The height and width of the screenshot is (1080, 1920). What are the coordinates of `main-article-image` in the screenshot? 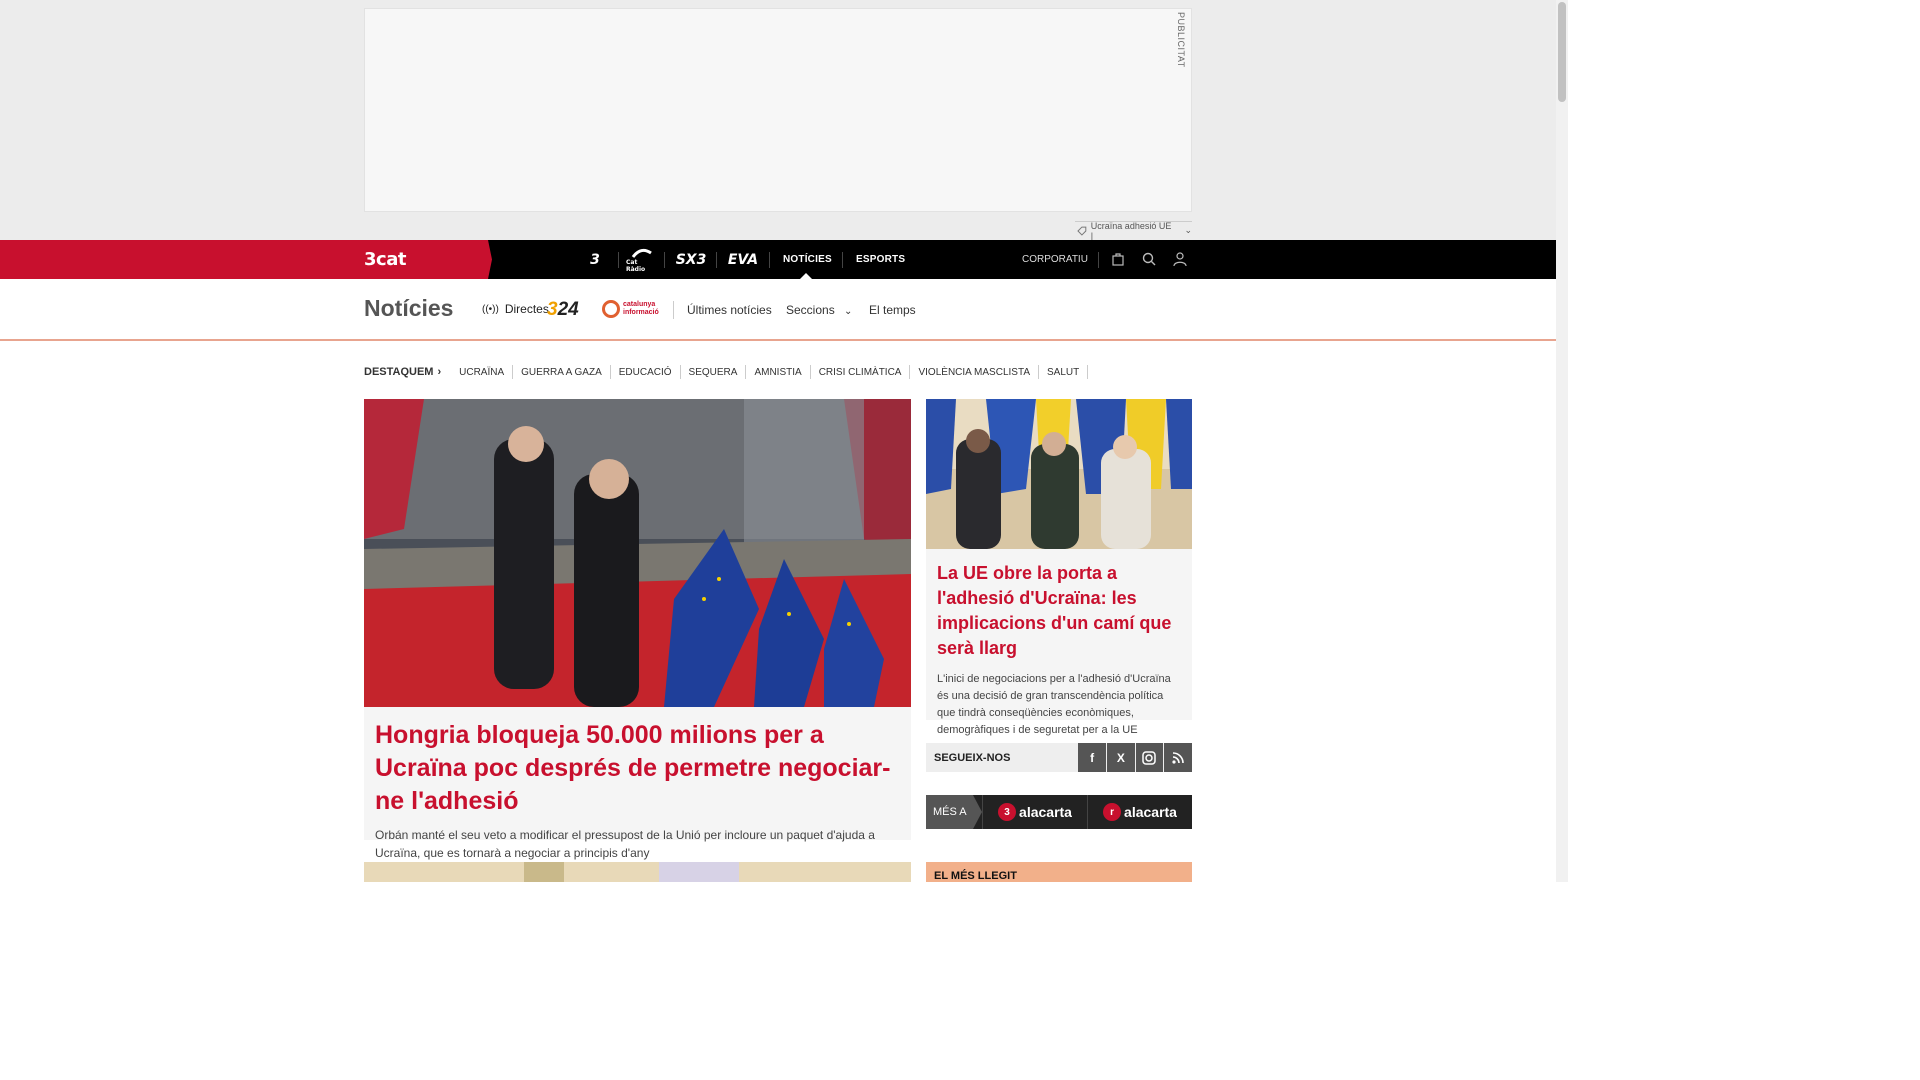 It's located at (637, 553).